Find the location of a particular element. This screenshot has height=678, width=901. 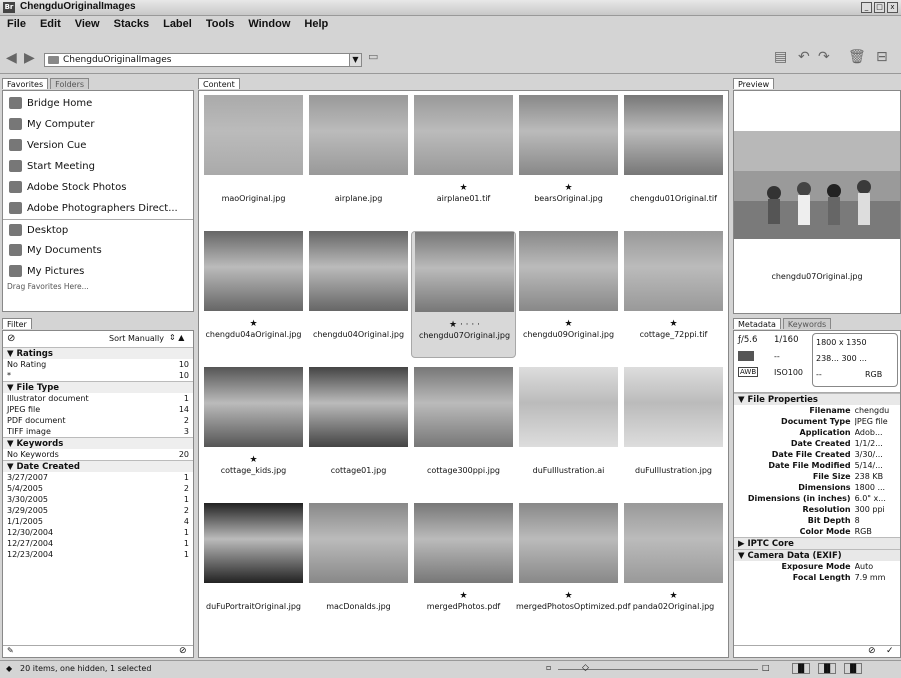

tab-folders: Folders is located at coordinates (70, 83).